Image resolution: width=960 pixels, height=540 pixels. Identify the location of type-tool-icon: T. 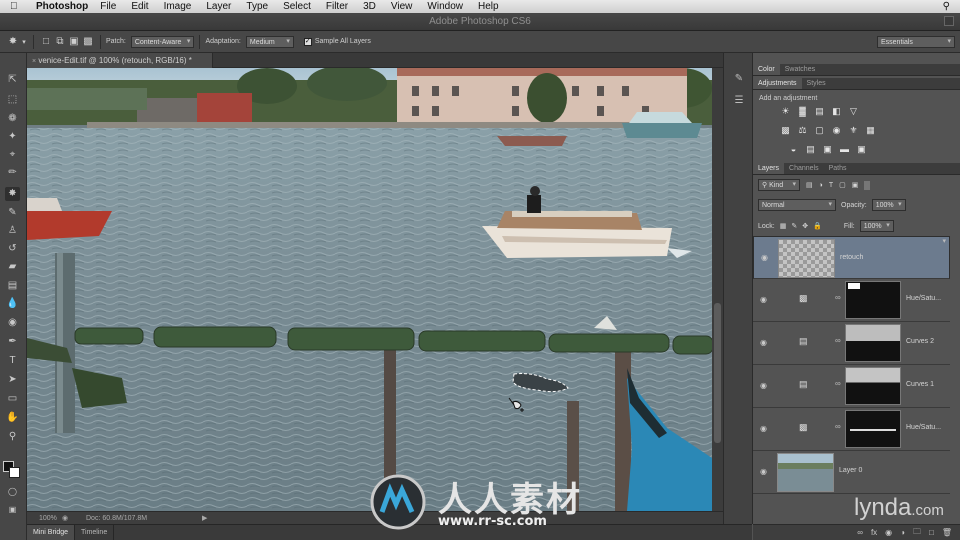
(12, 361).